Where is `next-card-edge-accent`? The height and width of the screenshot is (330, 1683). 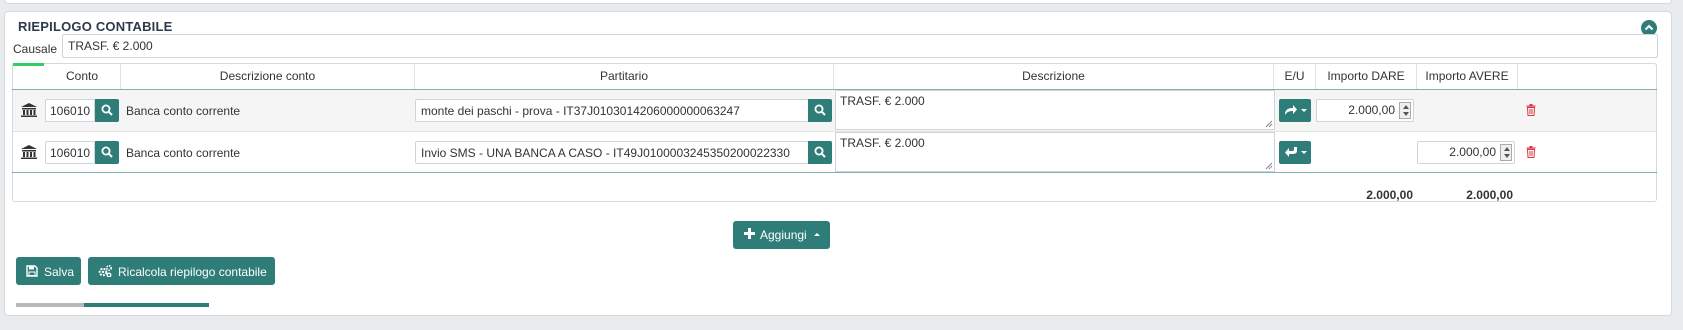 next-card-edge-accent is located at coordinates (50, 305).